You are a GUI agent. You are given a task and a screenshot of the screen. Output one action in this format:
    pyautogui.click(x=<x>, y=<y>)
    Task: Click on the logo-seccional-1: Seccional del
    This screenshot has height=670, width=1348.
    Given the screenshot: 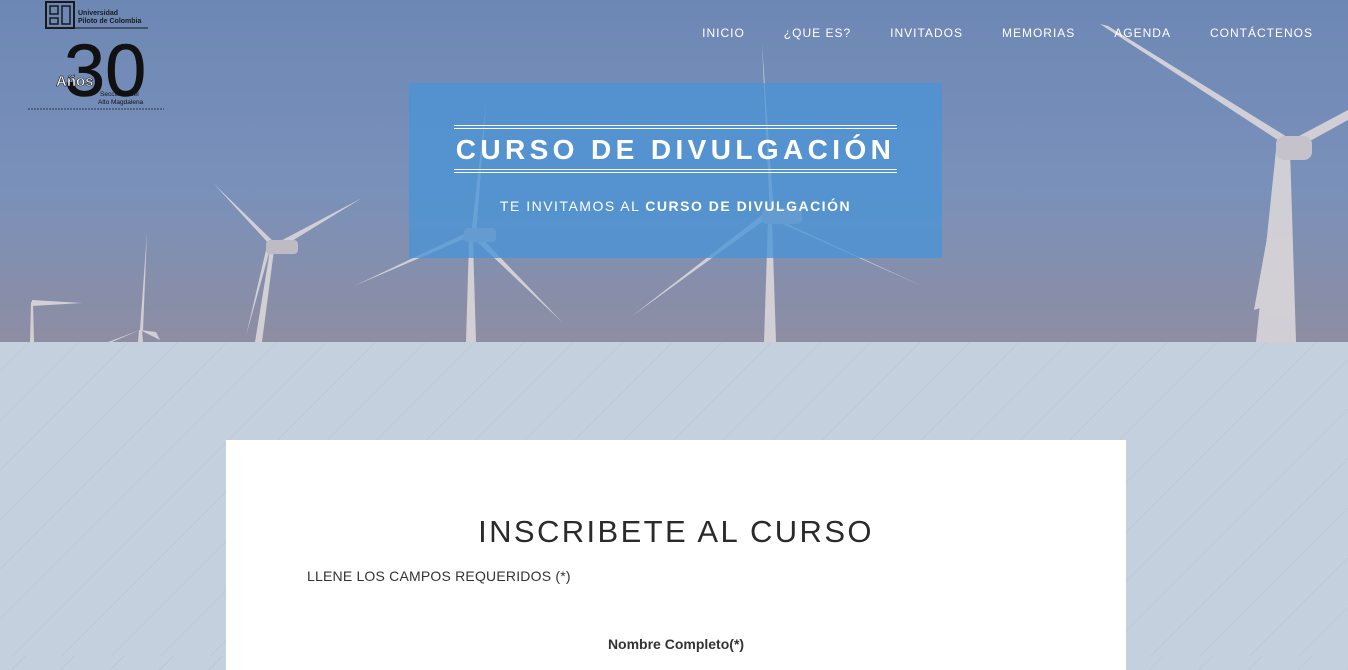 What is the action you would take?
    pyautogui.click(x=119, y=94)
    